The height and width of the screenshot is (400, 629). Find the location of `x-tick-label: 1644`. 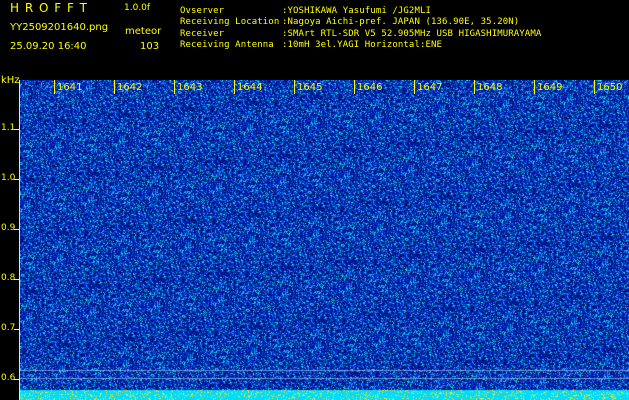

x-tick-label: 1644 is located at coordinates (250, 87).